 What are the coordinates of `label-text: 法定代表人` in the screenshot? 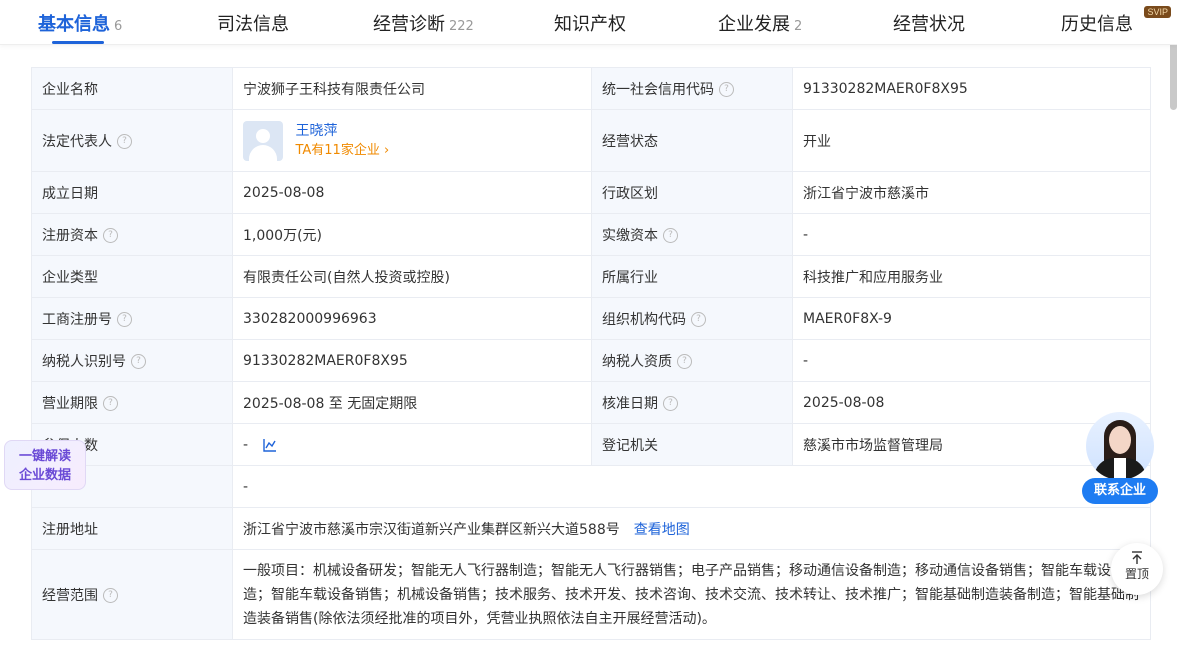 It's located at (77, 141).